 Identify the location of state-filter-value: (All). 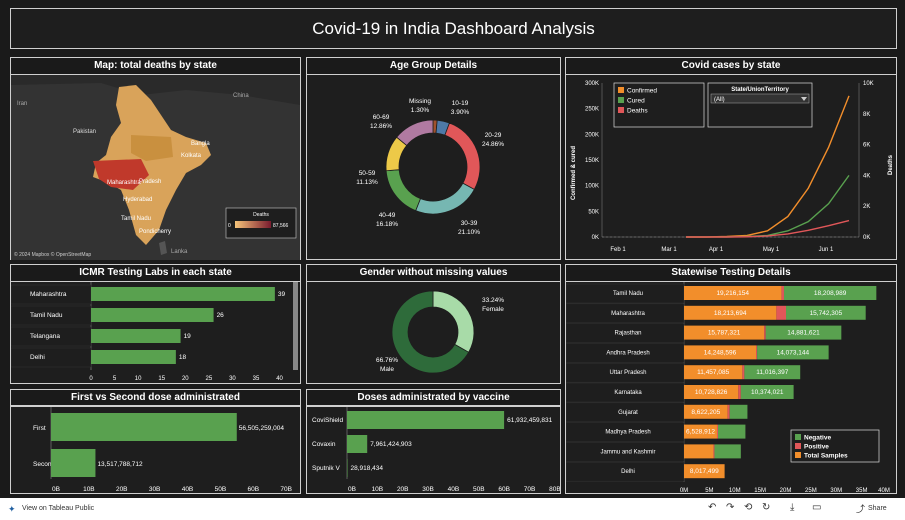
(719, 100).